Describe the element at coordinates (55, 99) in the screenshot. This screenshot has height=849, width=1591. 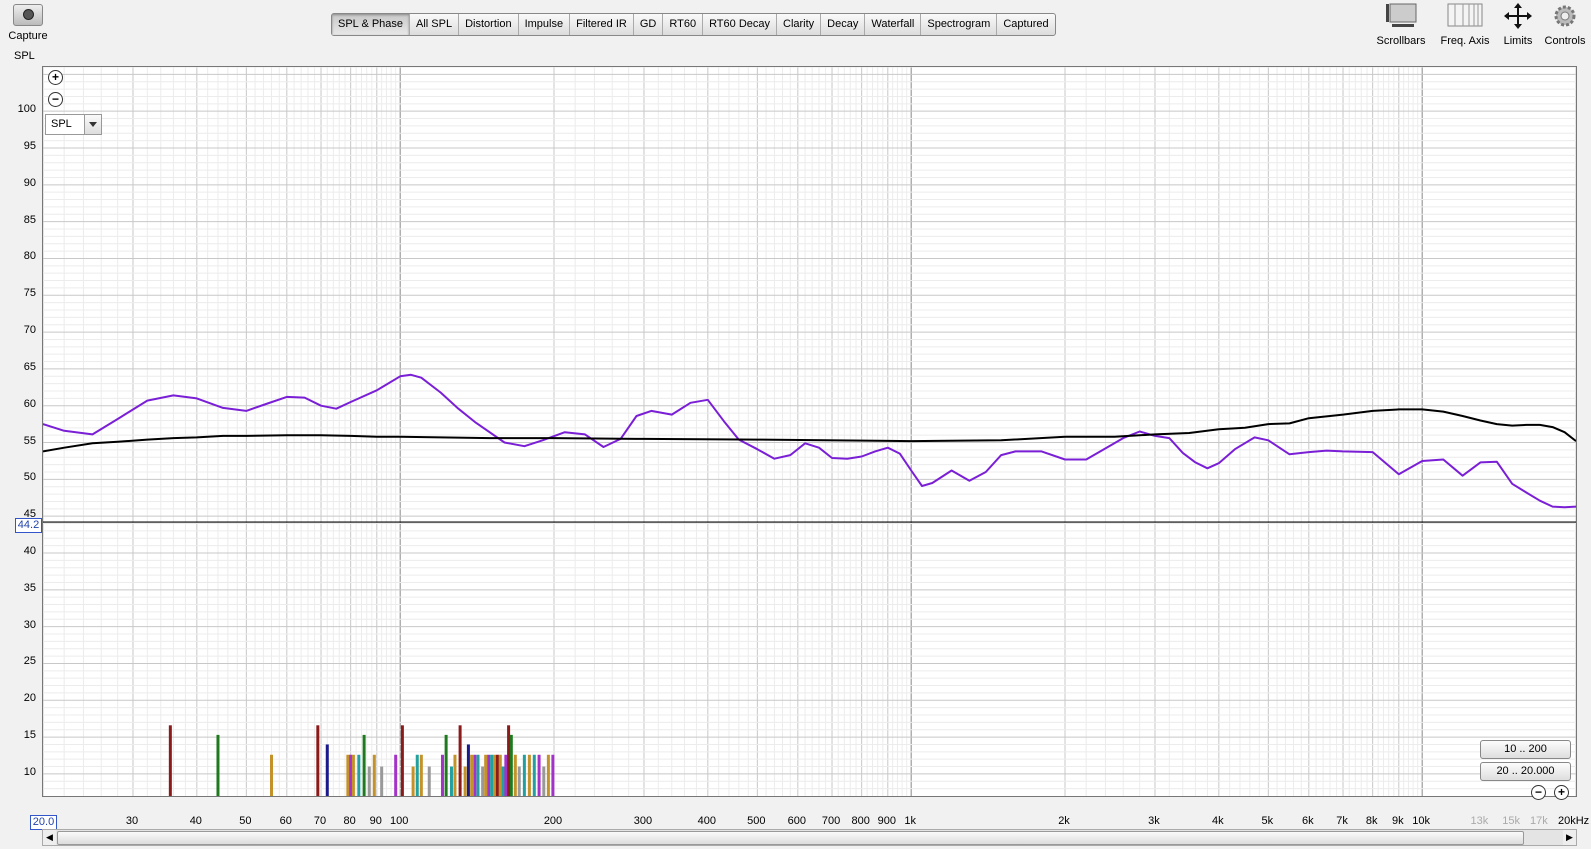
I see `zoom-out-vertical-icon: −` at that location.